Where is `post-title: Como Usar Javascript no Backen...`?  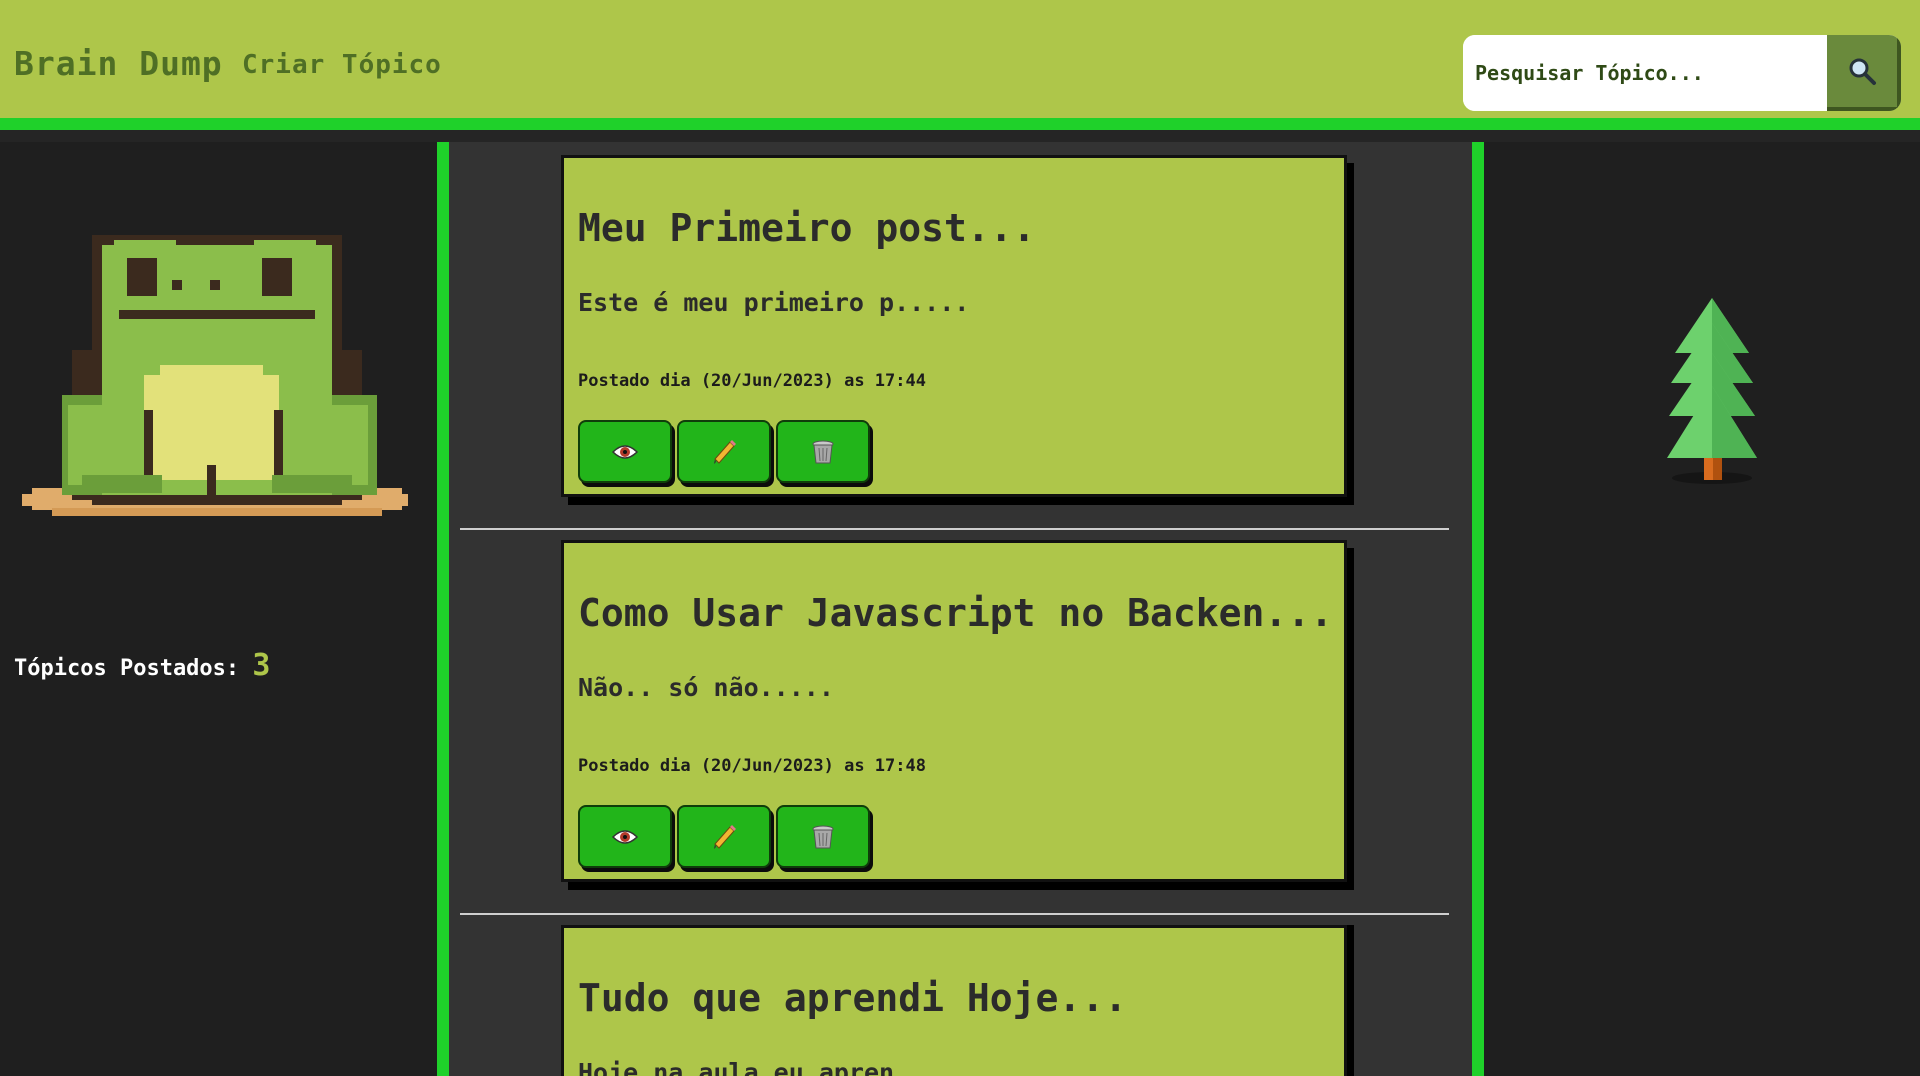
post-title: Como Usar Javascript no Backen... is located at coordinates (955, 613).